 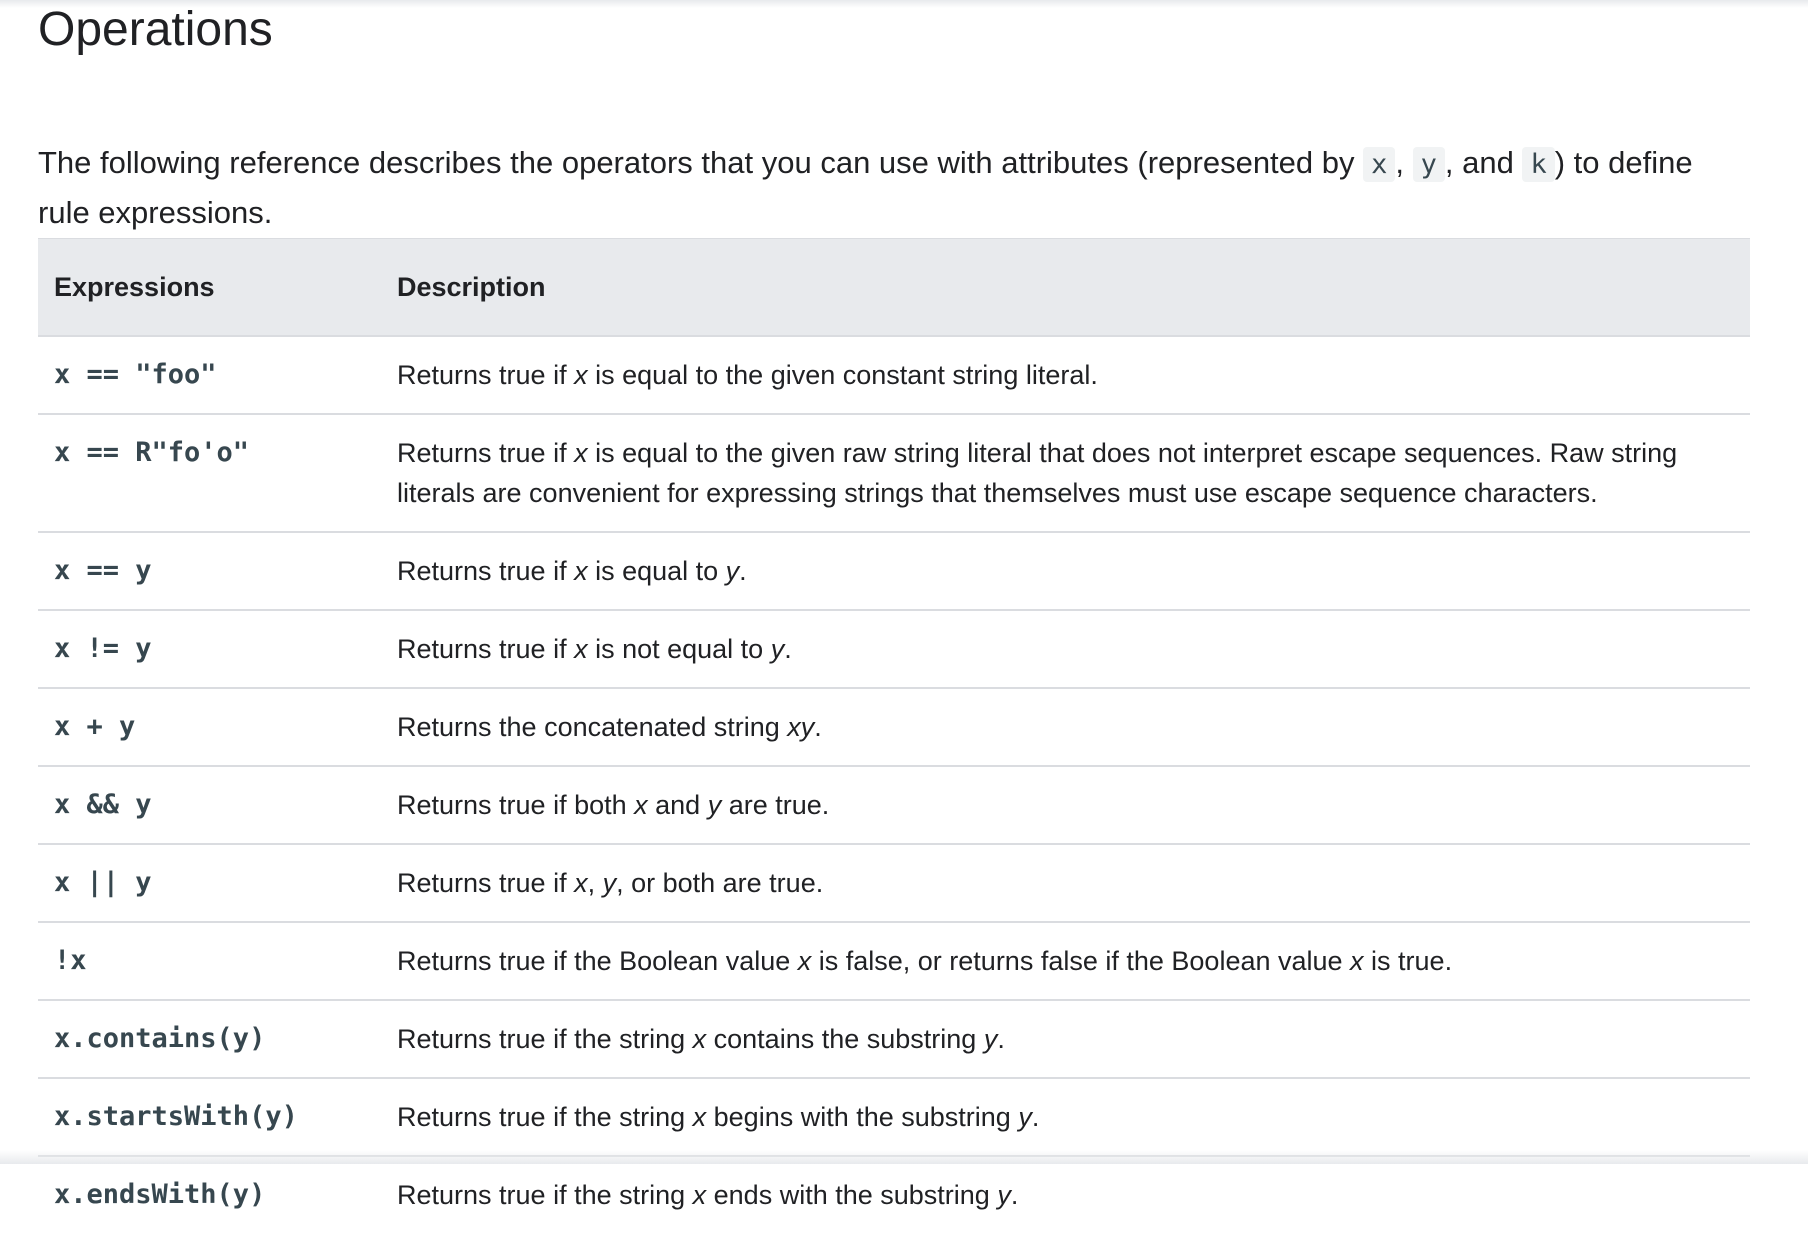 I want to click on table-row: x == y Returns true if x is equal to y., so click(x=894, y=570).